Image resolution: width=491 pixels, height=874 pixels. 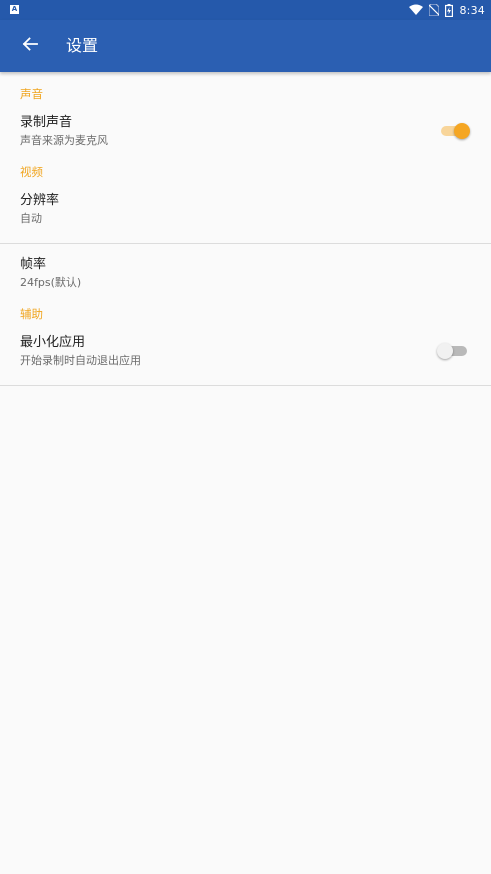 What do you see at coordinates (245, 272) in the screenshot?
I see `pref-frame-rate: 帧率 24fps(默认)` at bounding box center [245, 272].